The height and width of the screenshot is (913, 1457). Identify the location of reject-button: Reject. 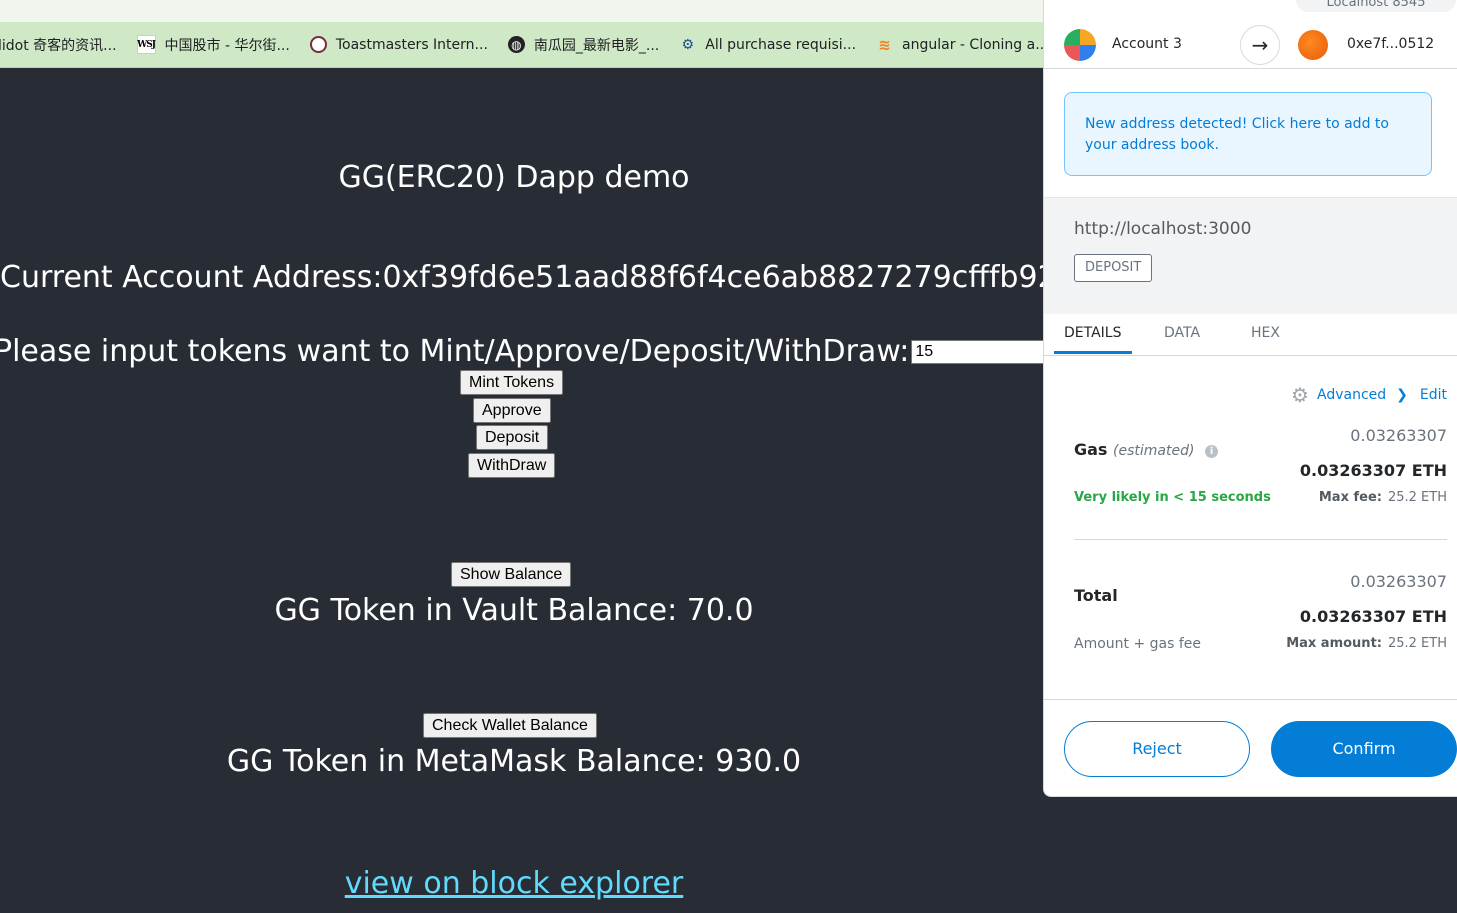
(1157, 749).